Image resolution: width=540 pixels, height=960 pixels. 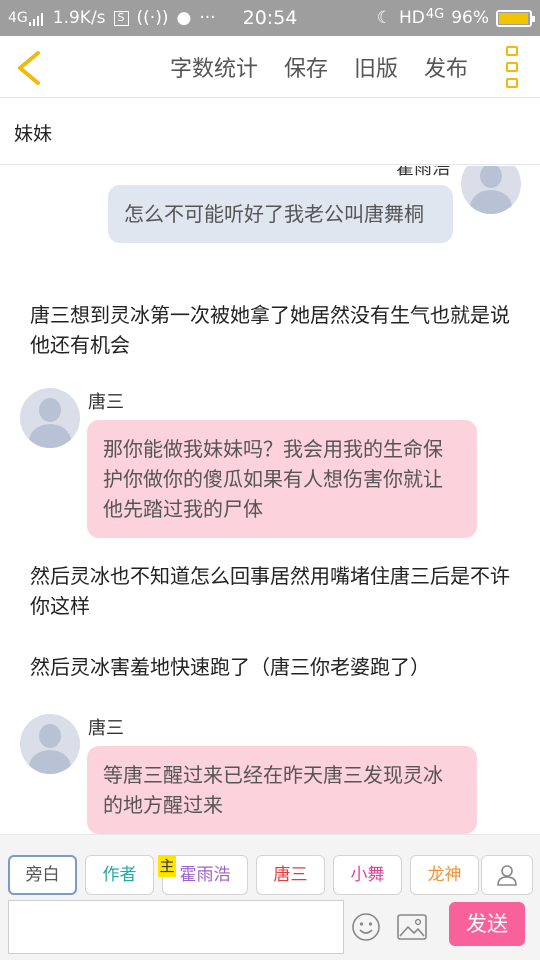 What do you see at coordinates (412, 927) in the screenshot?
I see `image-icon` at bounding box center [412, 927].